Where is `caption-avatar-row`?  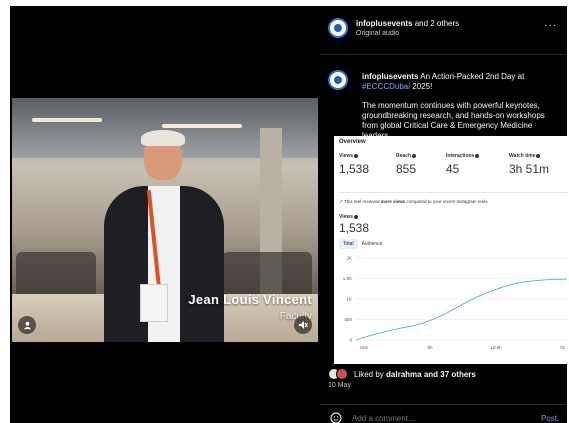 caption-avatar-row is located at coordinates (338, 80).